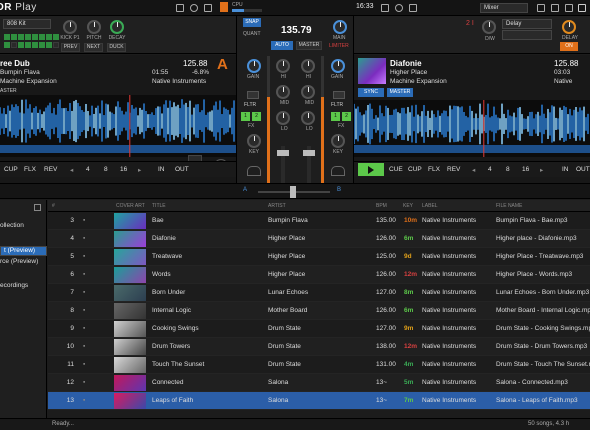  Describe the element at coordinates (70, 47) in the screenshot. I see `prev-button: PREV` at that location.